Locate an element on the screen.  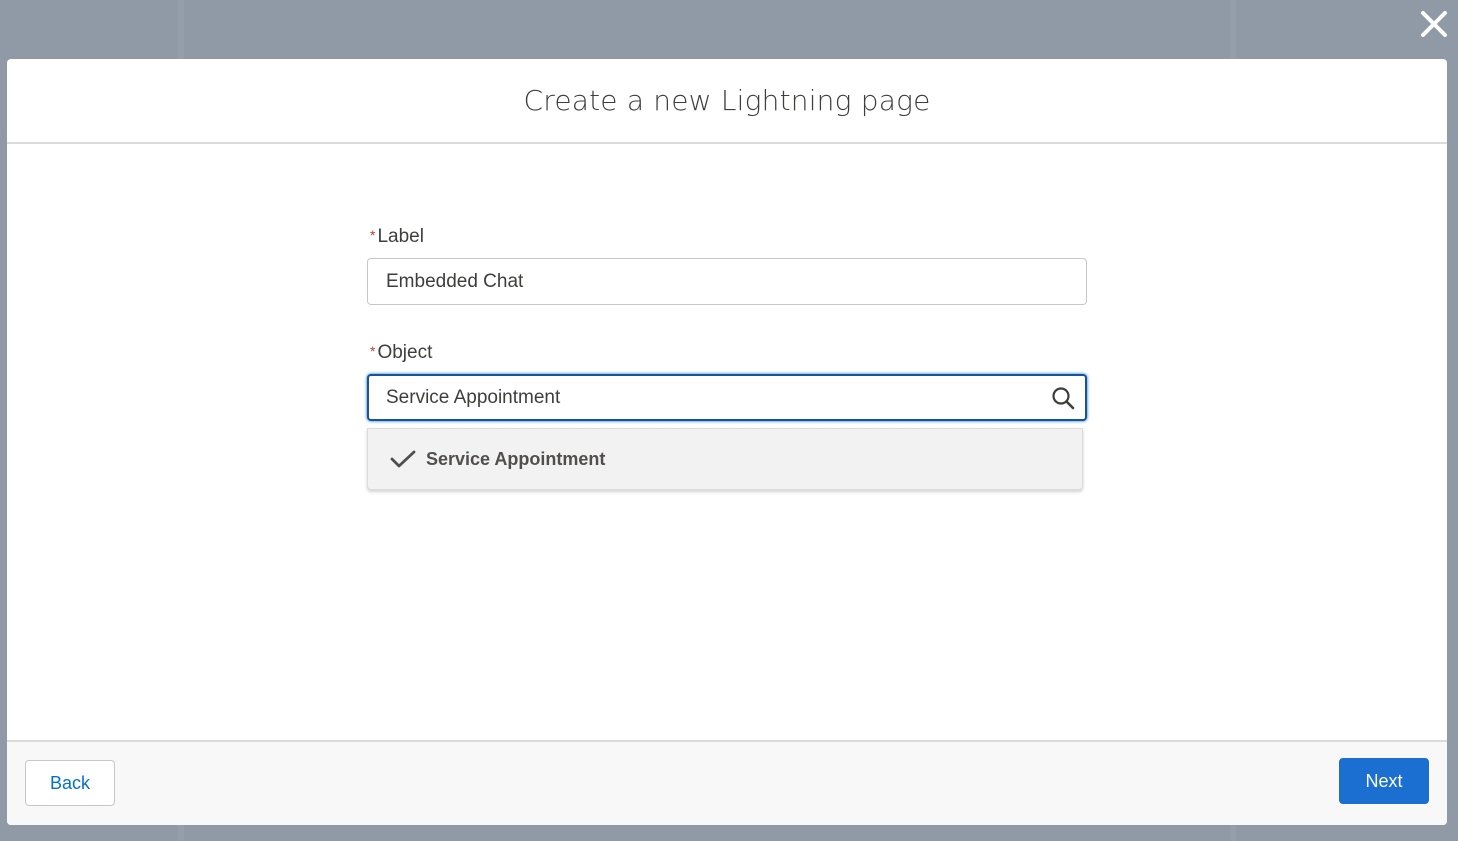
object-field-label-text: Object is located at coordinates (405, 352).